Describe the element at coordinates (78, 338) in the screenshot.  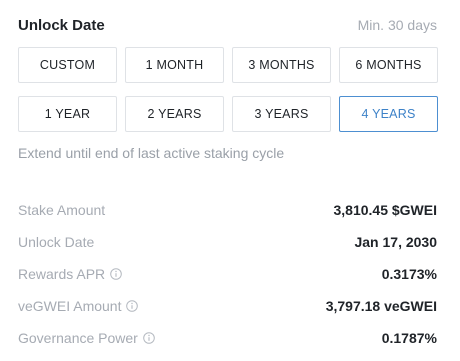
I see `stat-label: Governance Power` at that location.